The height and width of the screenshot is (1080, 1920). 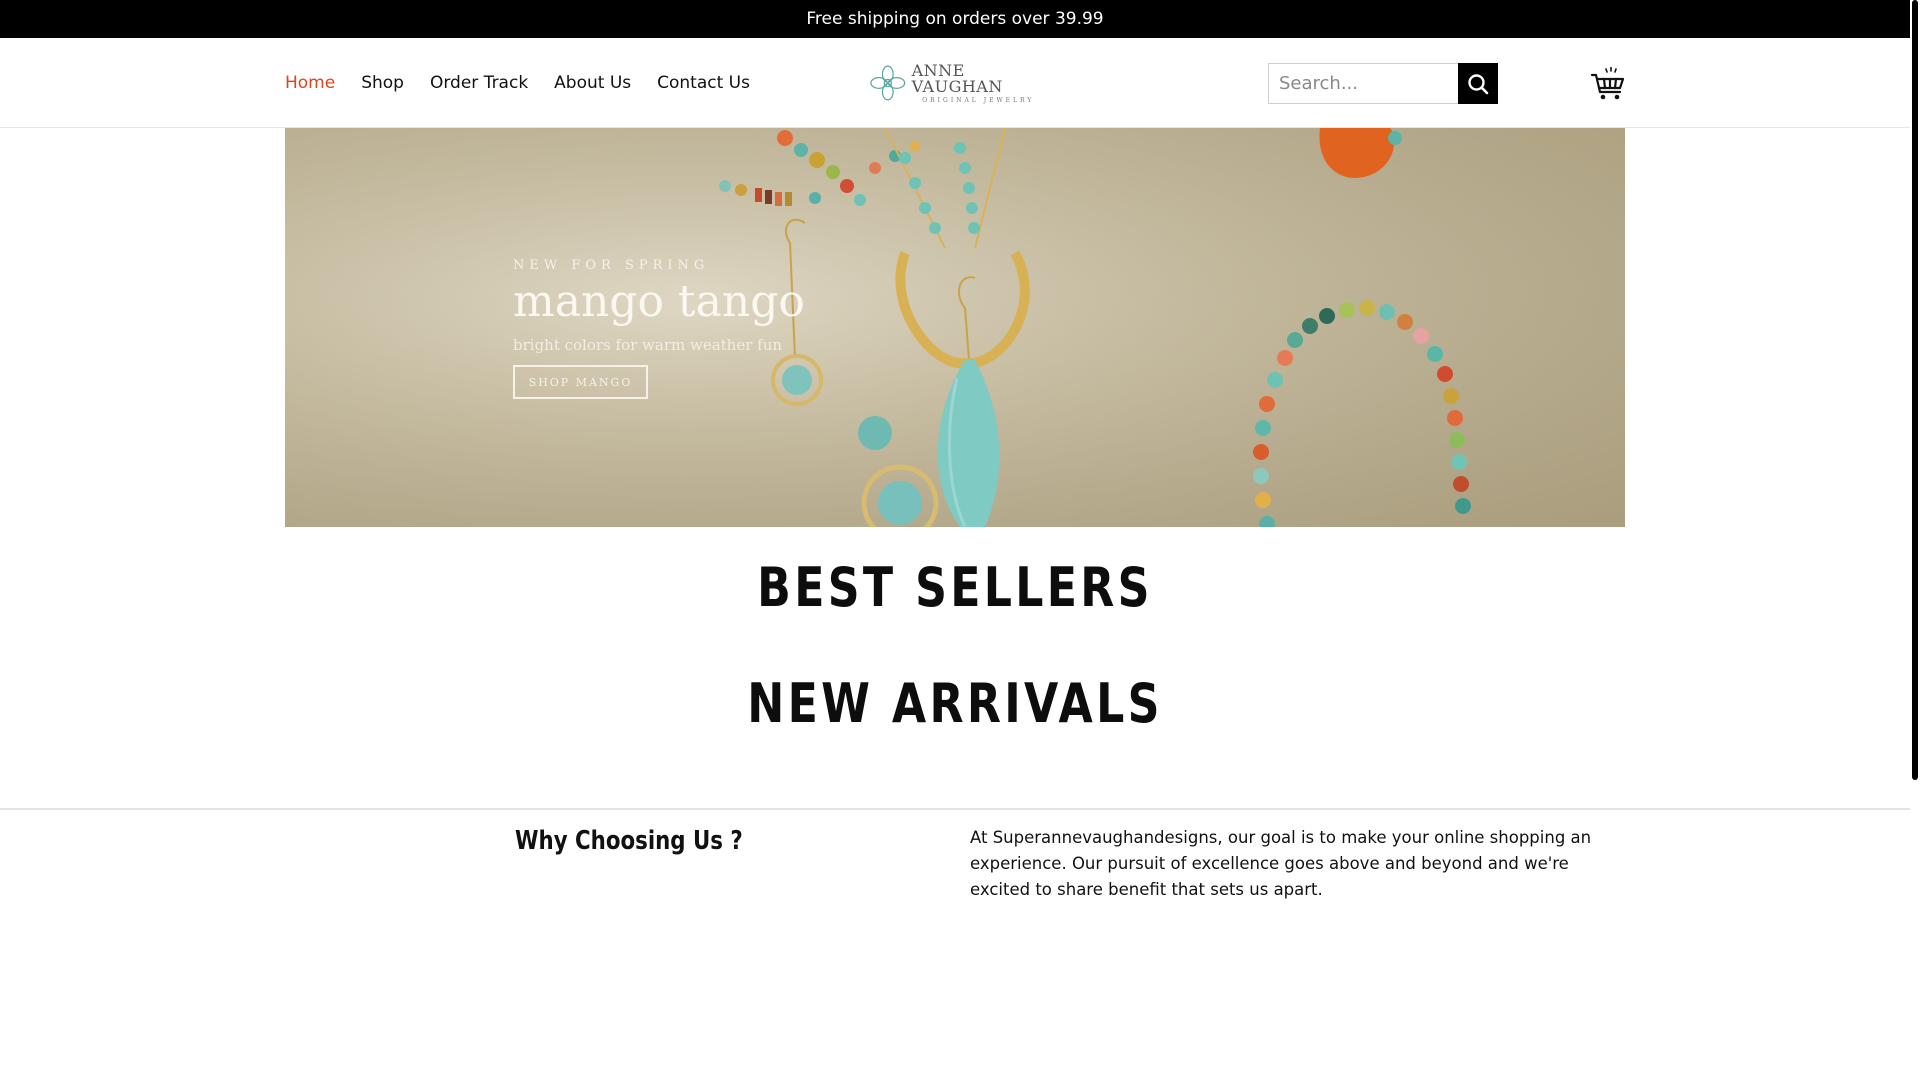 I want to click on nav-item-home: Home, so click(x=310, y=83).